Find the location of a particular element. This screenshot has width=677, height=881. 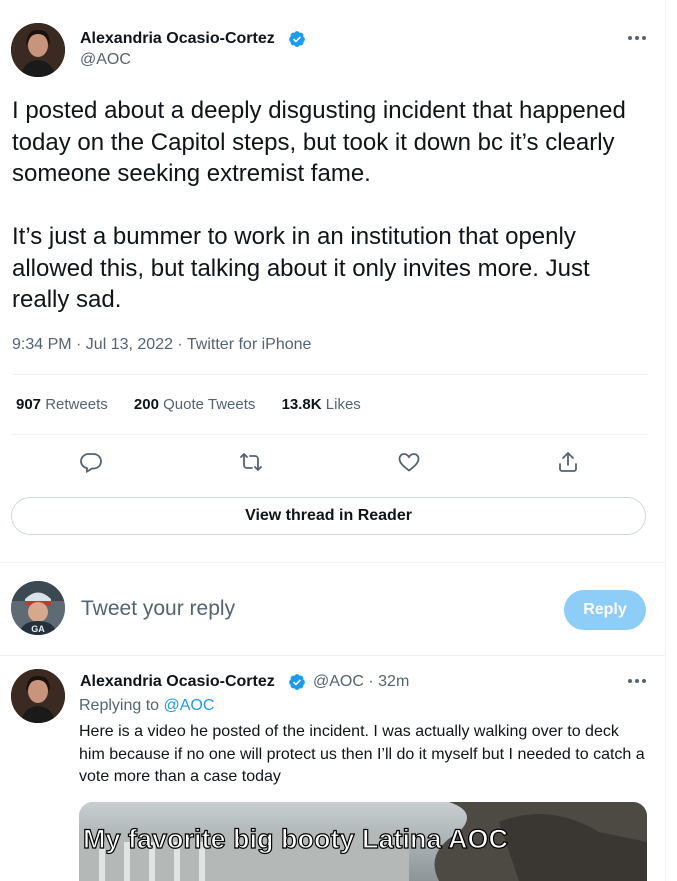

reply-icon is located at coordinates (91, 462).